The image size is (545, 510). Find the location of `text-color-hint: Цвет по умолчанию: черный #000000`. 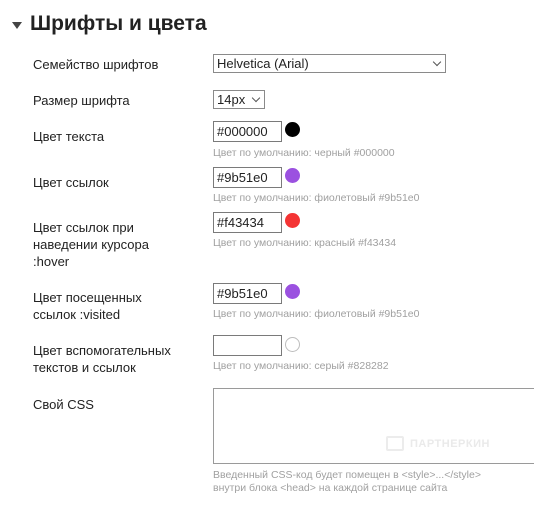

text-color-hint: Цвет по умолчанию: черный #000000 is located at coordinates (304, 153).